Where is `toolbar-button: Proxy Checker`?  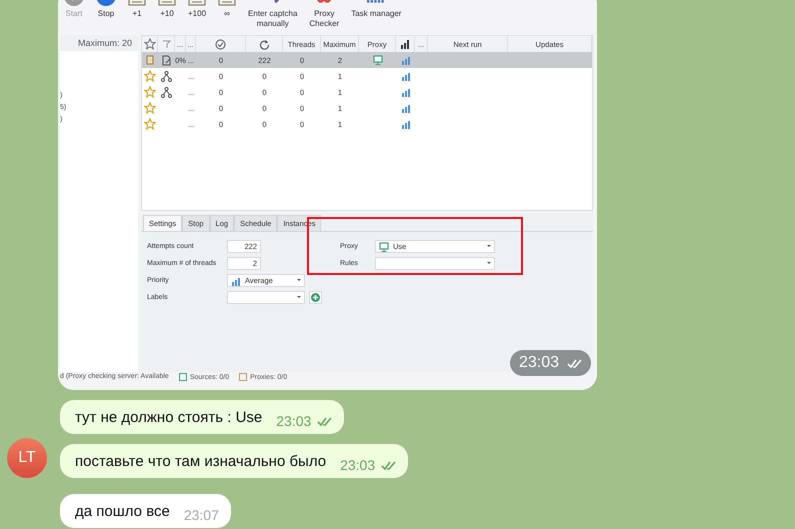
toolbar-button: Proxy Checker is located at coordinates (324, 14).